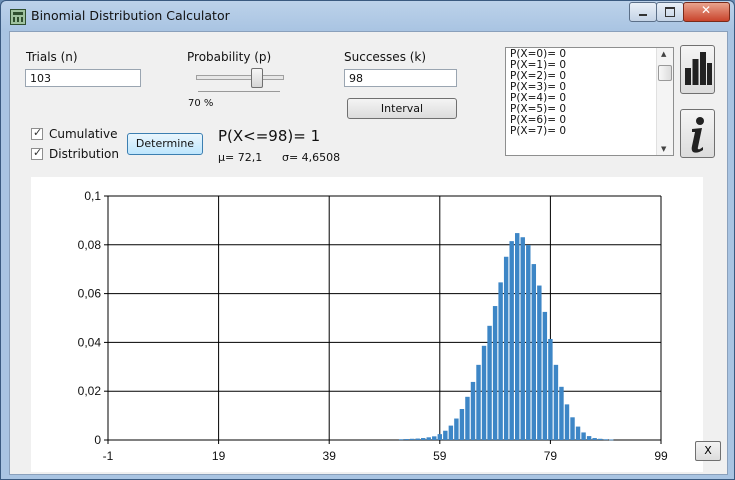 The height and width of the screenshot is (480, 735). I want to click on info-icon, so click(697, 135).